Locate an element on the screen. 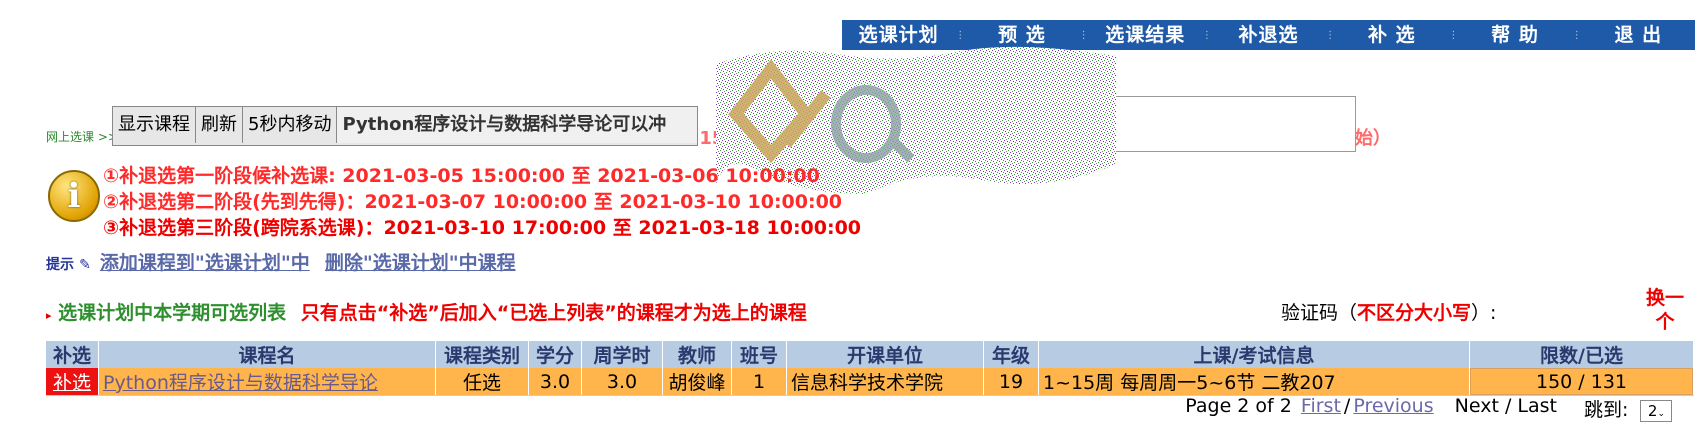  pager: Page 2 of 2 First / Previous Next / Last is located at coordinates (1371, 406).